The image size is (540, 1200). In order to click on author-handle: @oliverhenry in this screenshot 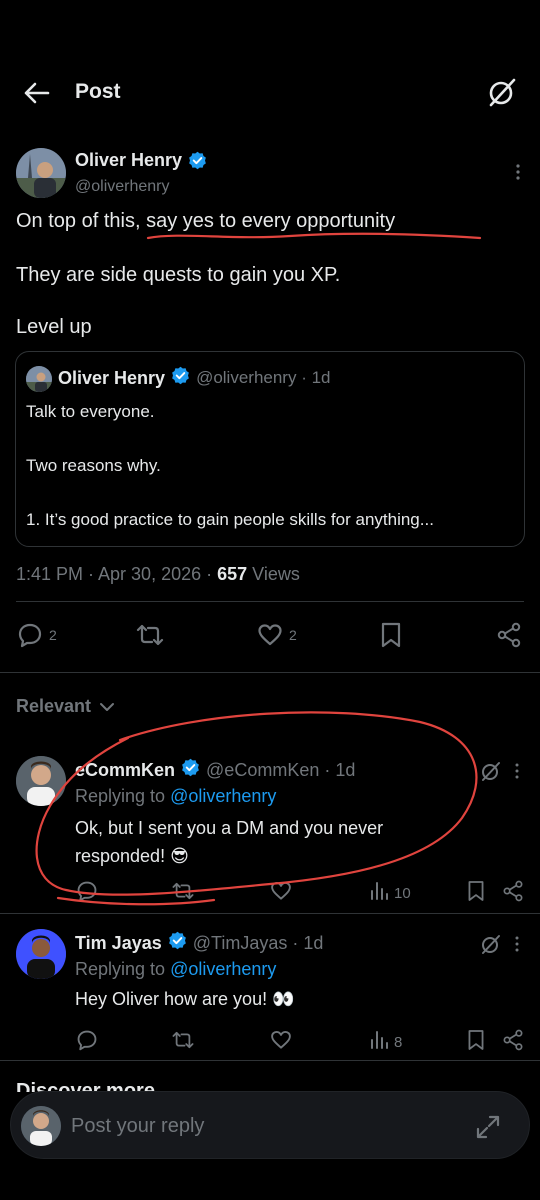, I will do `click(122, 187)`.